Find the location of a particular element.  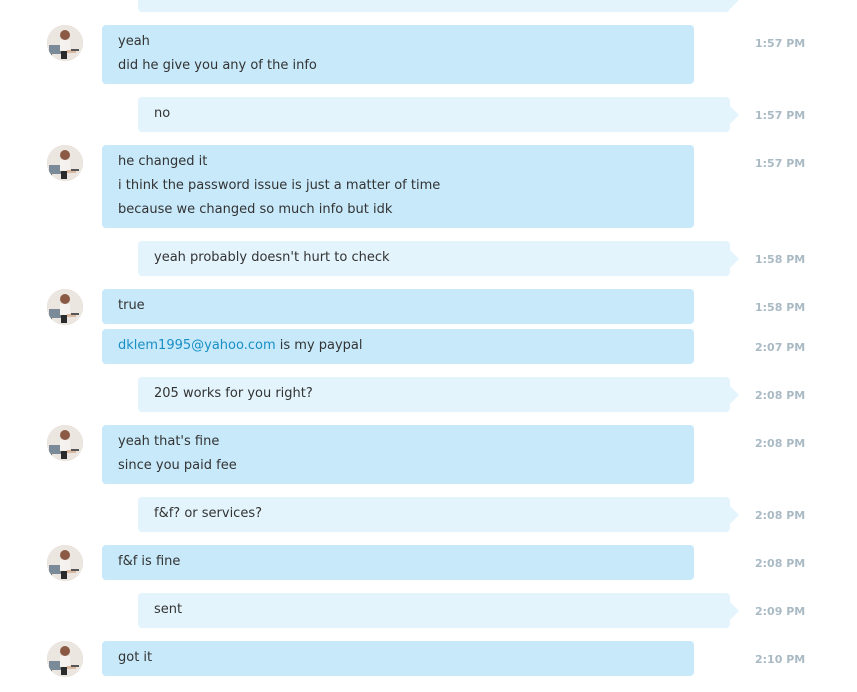

message-timestamp: 2:07 PM is located at coordinates (780, 347).